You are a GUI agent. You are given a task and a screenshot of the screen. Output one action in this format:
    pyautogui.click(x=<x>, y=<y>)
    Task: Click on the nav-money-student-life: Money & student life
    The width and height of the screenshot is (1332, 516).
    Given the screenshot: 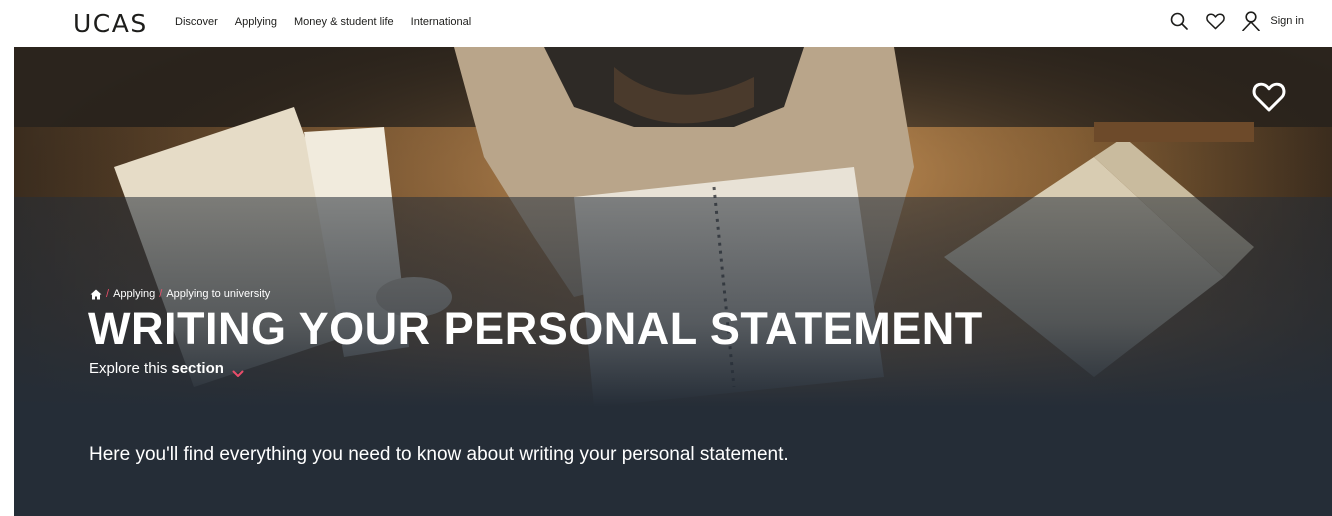 What is the action you would take?
    pyautogui.click(x=344, y=22)
    